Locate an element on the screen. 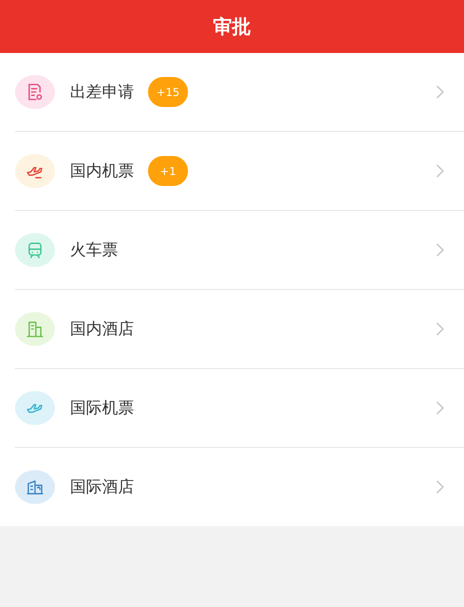  count-badge: +15 is located at coordinates (168, 92).